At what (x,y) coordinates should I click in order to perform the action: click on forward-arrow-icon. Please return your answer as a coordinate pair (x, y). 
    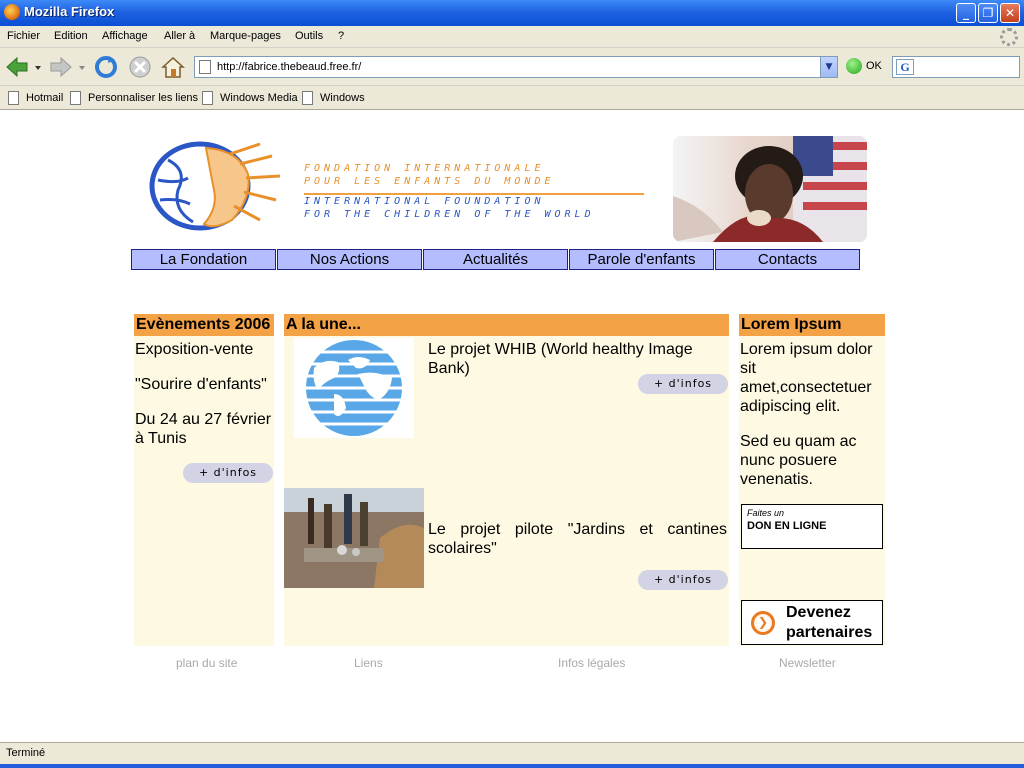
    Looking at the image, I should click on (61, 67).